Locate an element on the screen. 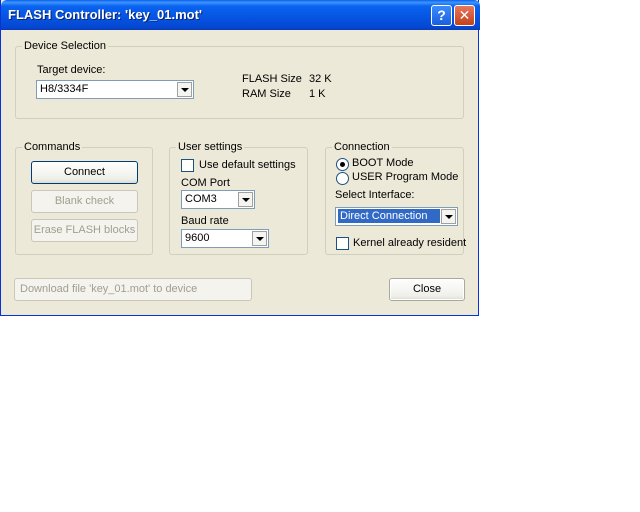 This screenshot has height=512, width=640. kernel-resident-label: Kernel already resident is located at coordinates (409, 243).